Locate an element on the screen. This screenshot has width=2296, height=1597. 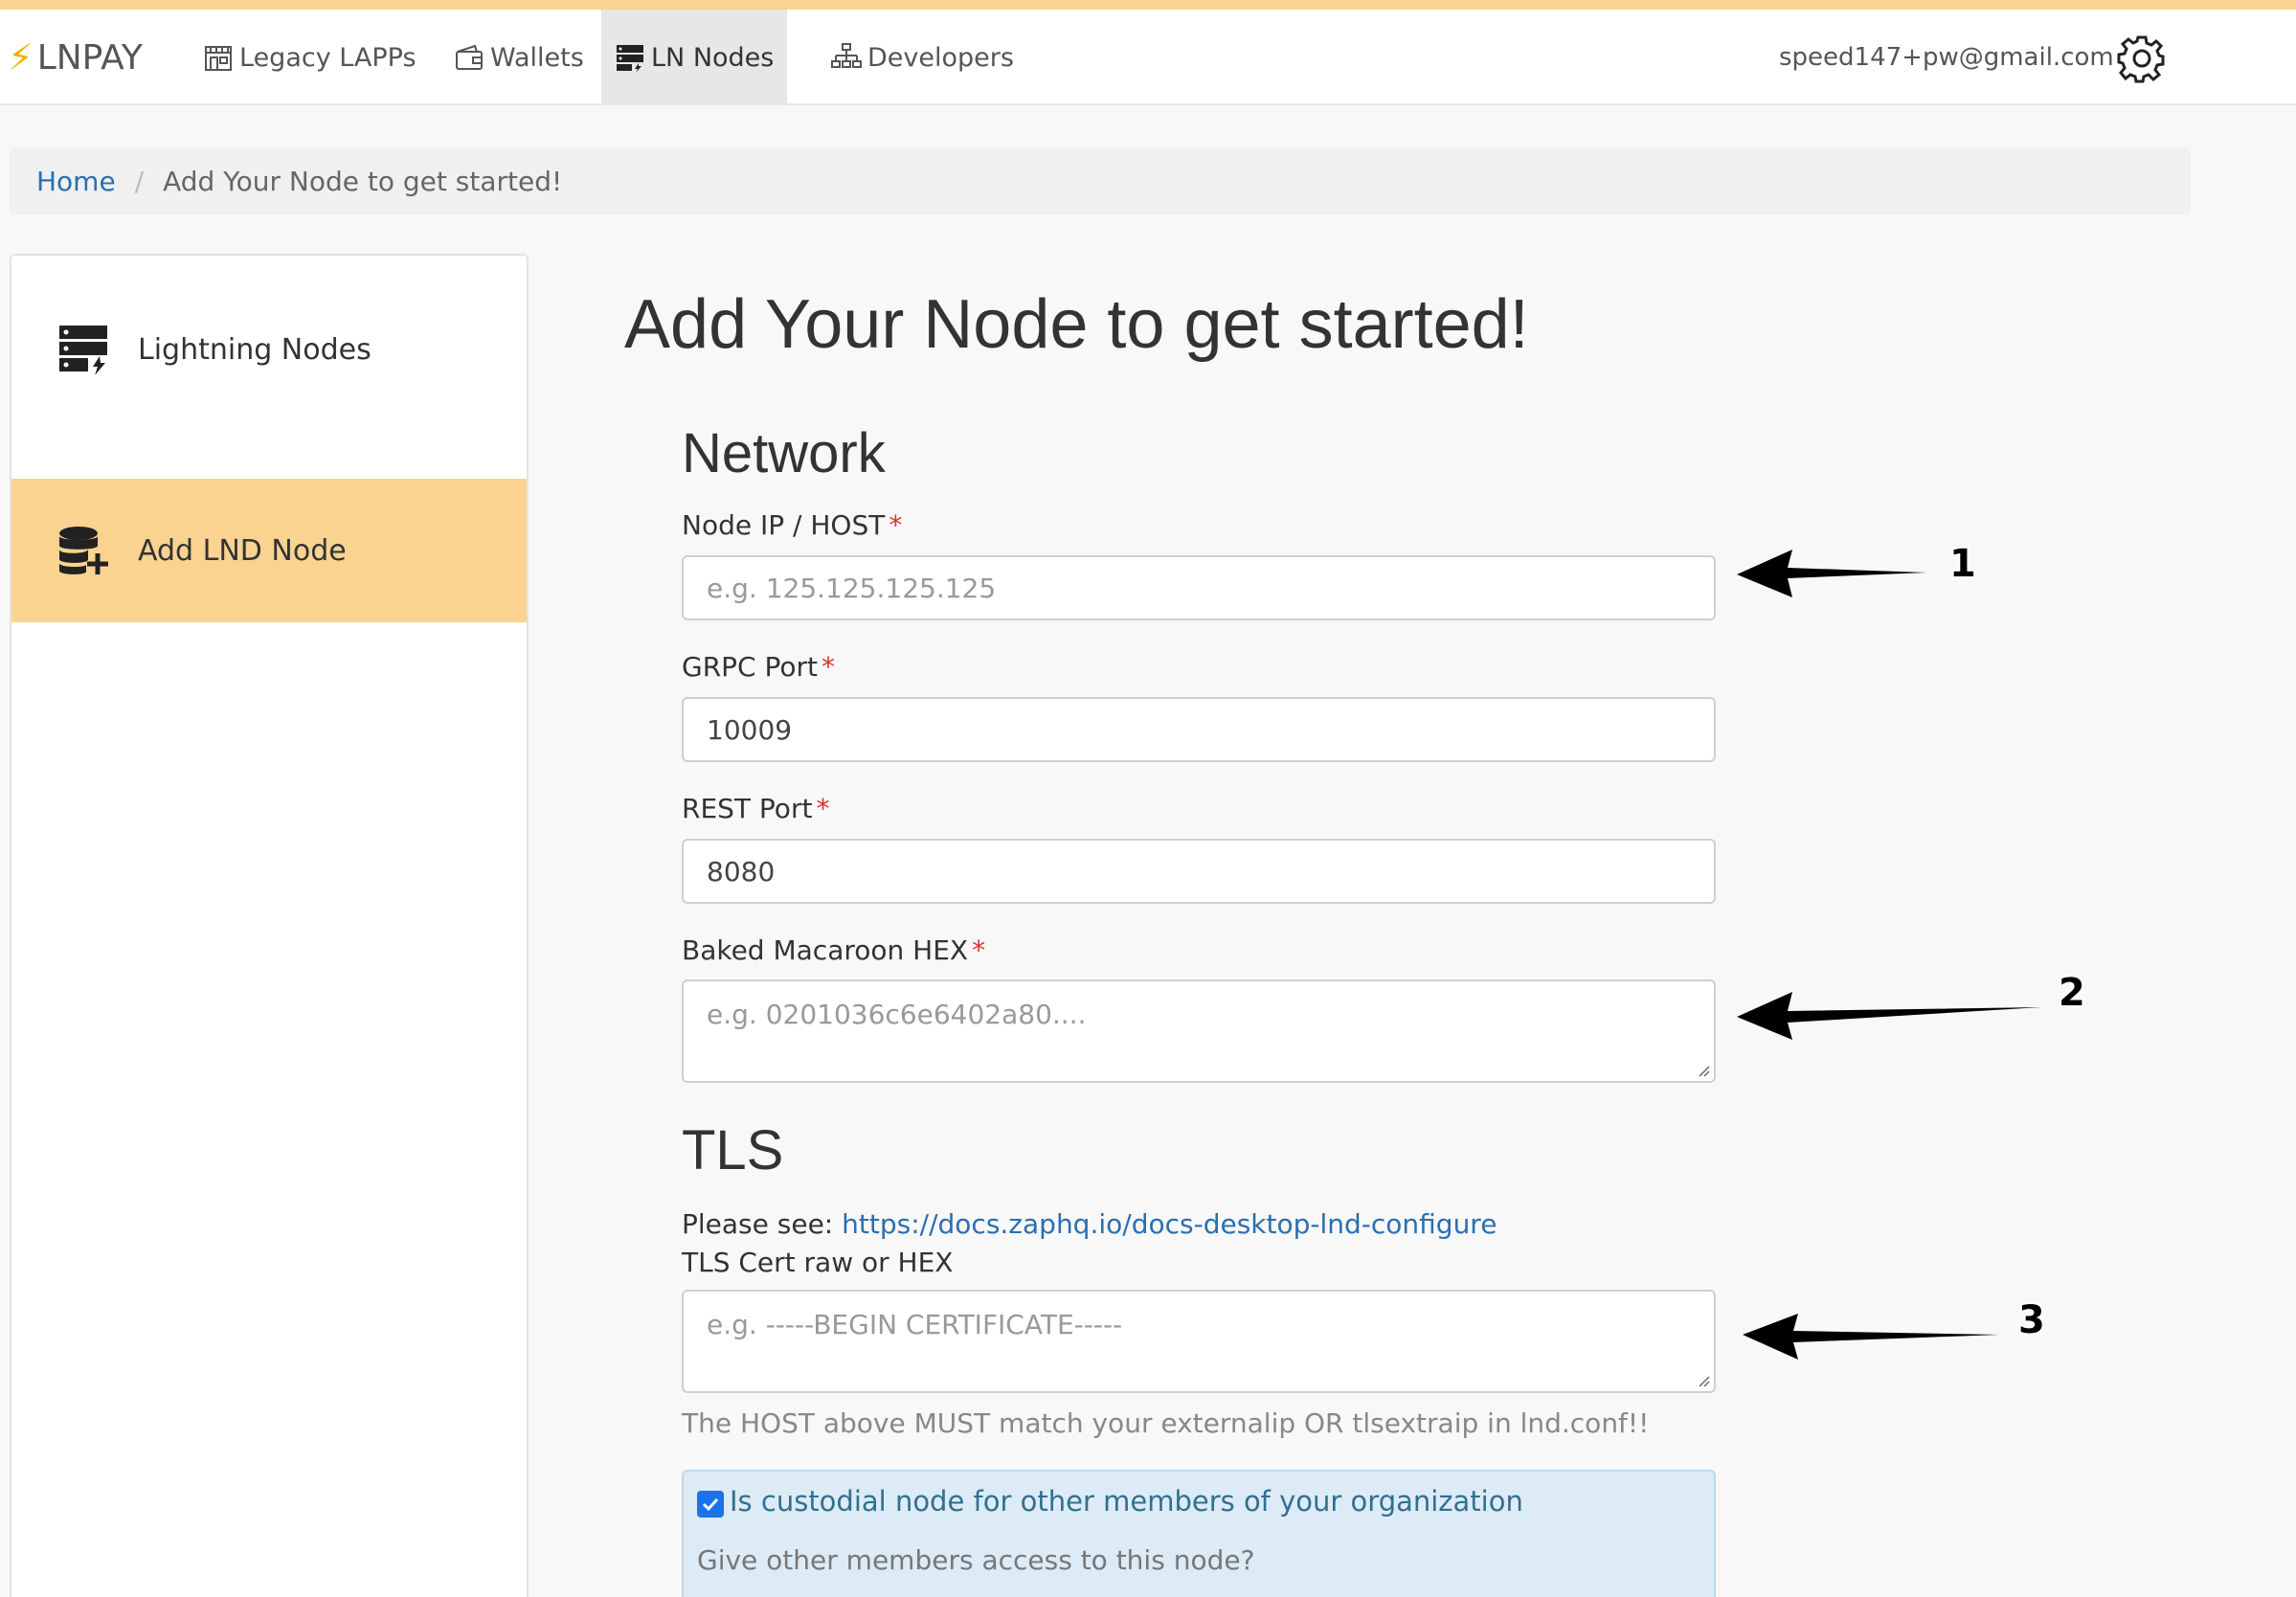
brand-logo: ⚡ LNPAY is located at coordinates (75, 57).